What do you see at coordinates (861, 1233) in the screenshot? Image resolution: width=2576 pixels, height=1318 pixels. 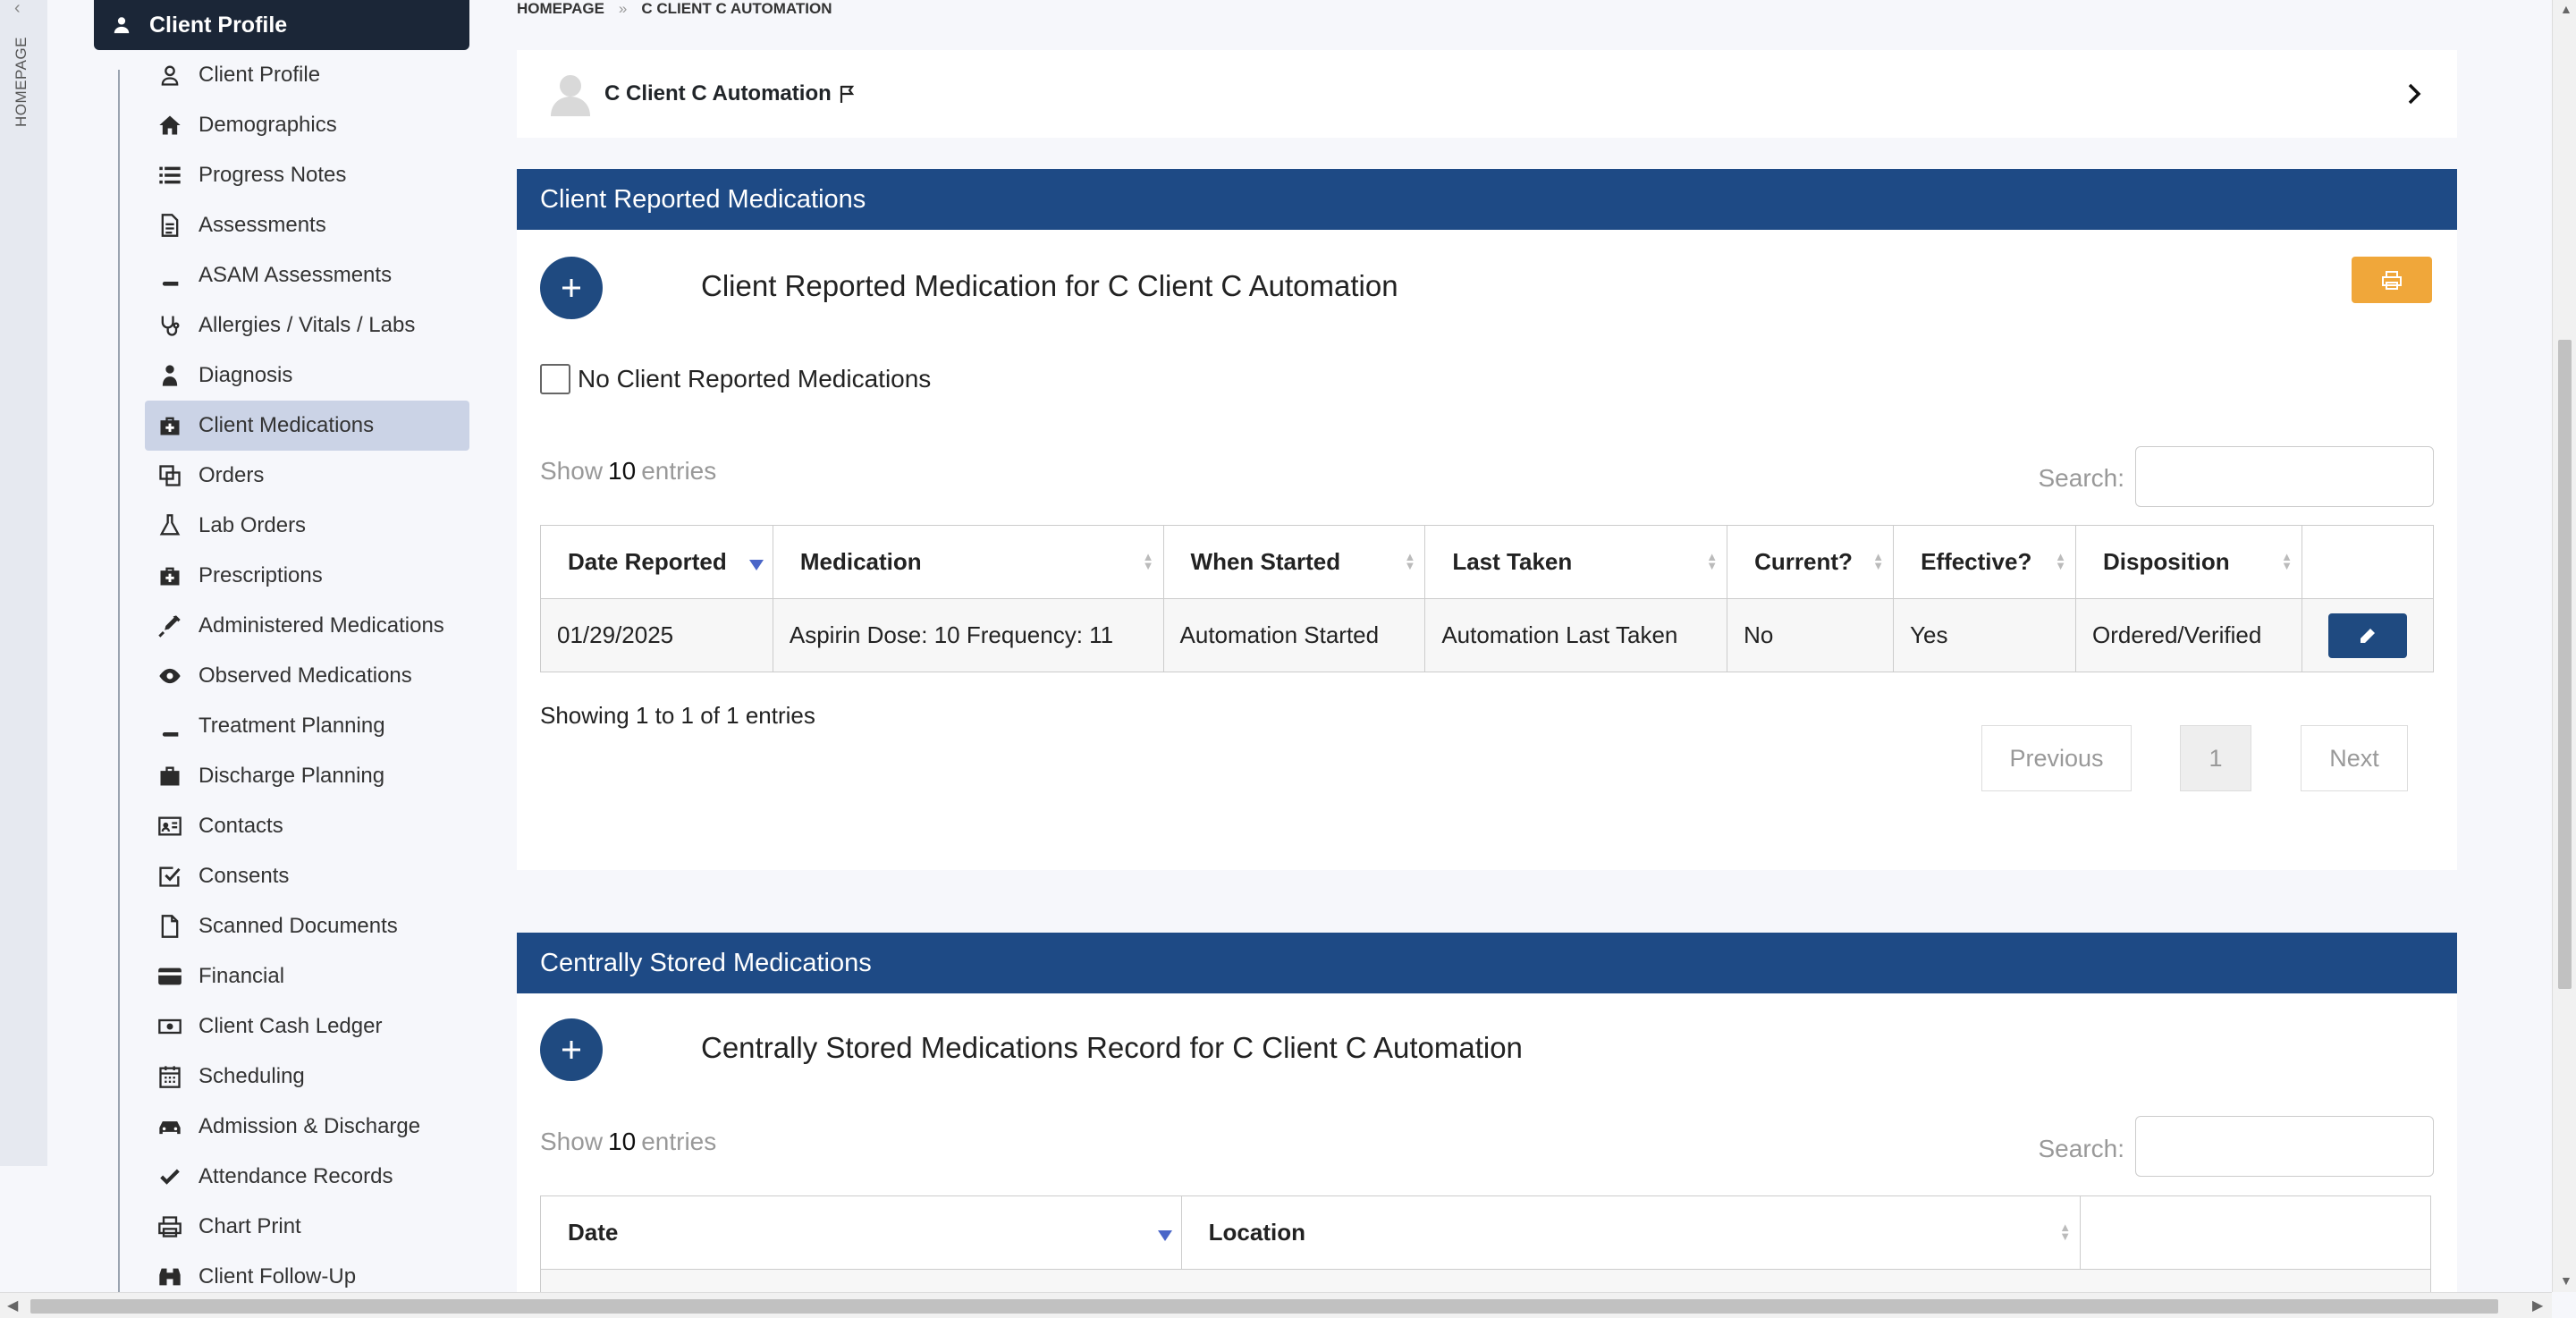 I see `col-date: Date` at bounding box center [861, 1233].